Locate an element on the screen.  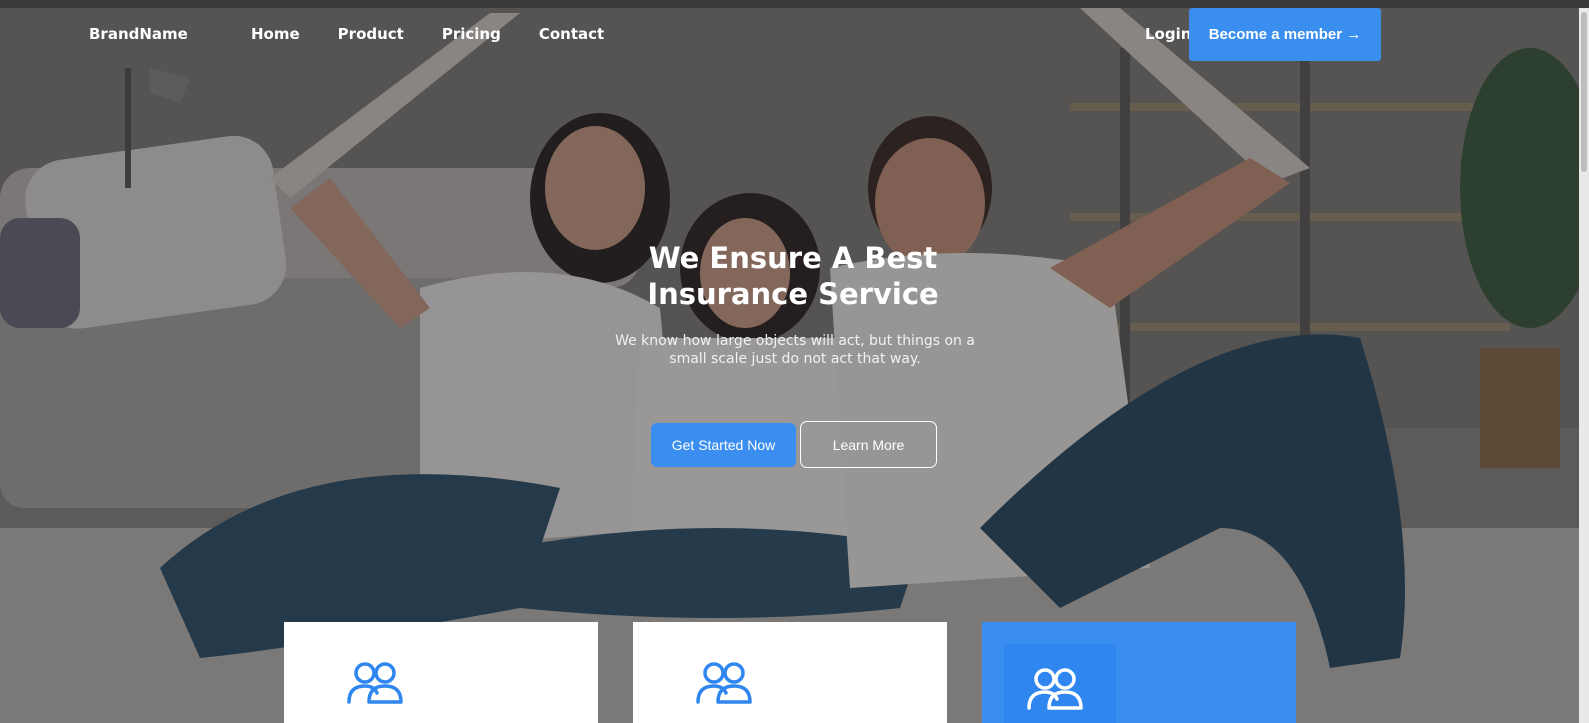
nav-link-product: Product is located at coordinates (371, 34).